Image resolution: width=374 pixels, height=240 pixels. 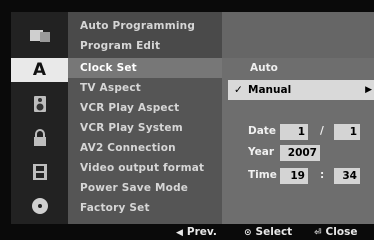 I want to click on menu-item-vcr-play-system: VCR Play System, so click(x=145, y=128).